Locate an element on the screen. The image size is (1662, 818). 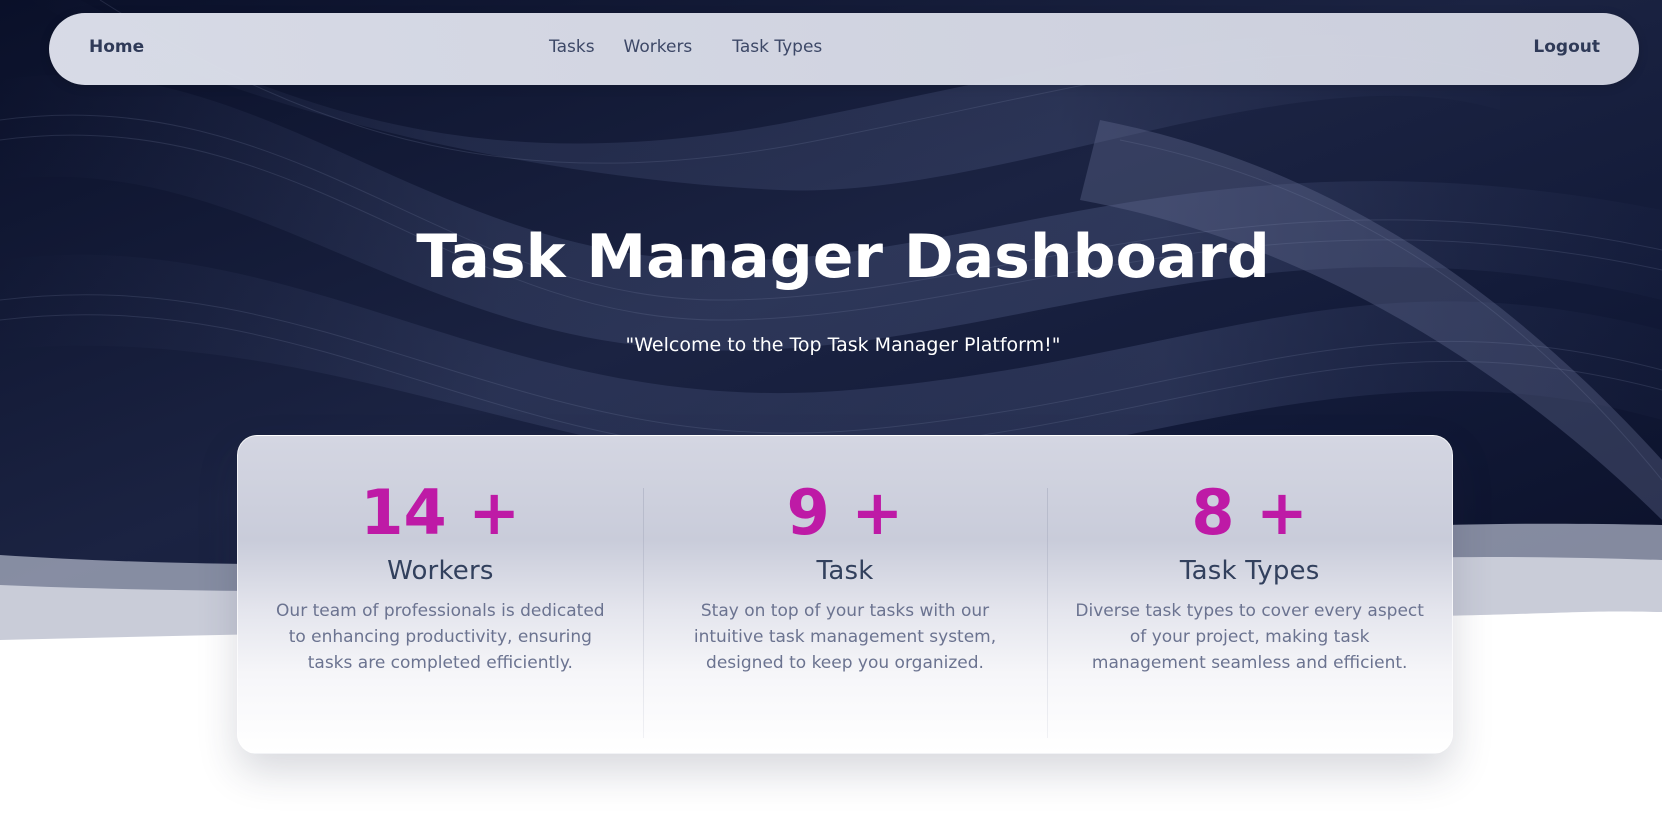
stat-label: Workers is located at coordinates (440, 571).